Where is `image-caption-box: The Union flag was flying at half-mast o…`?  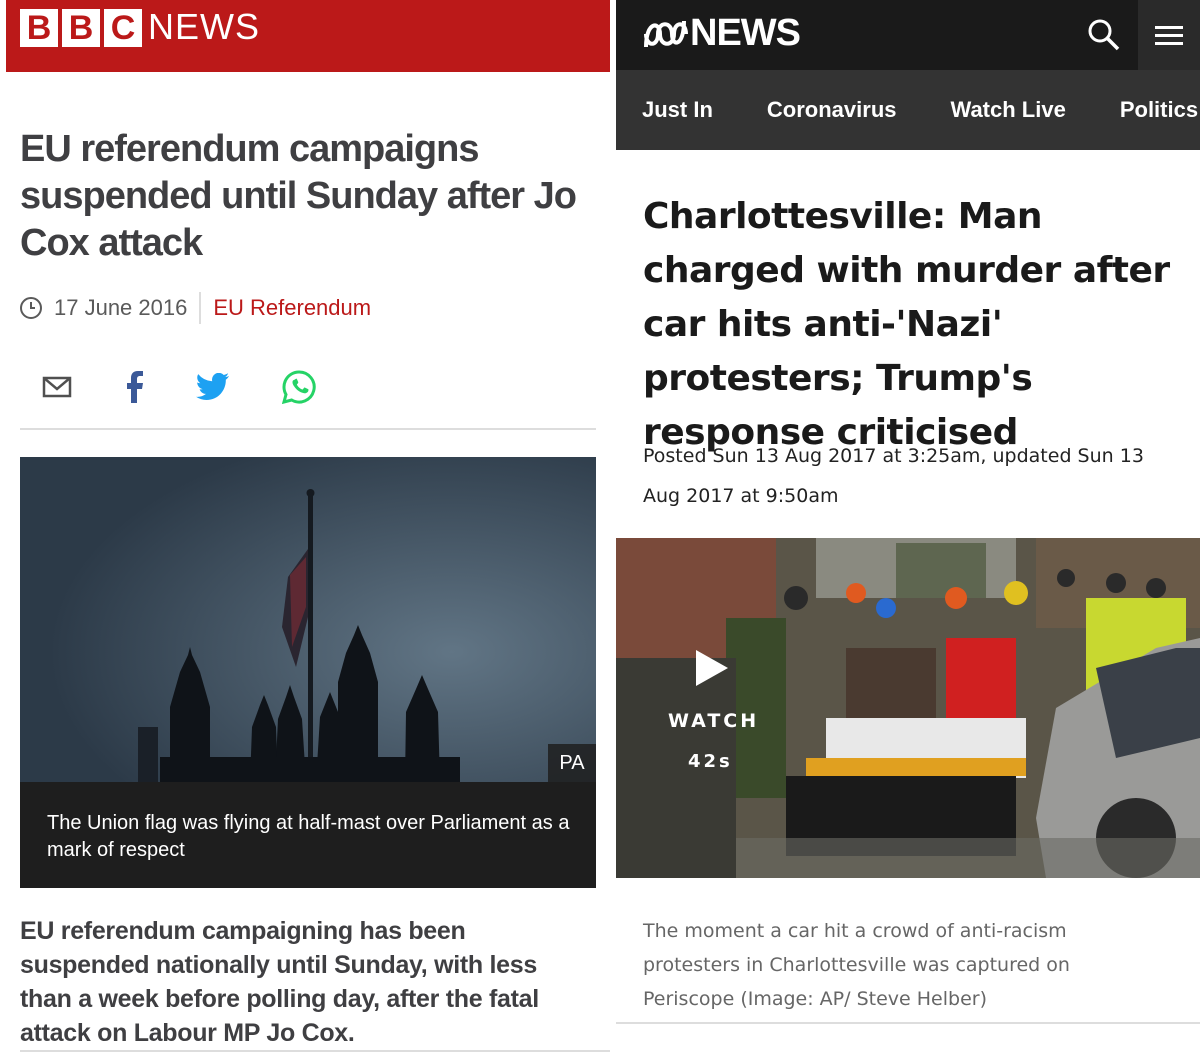 image-caption-box: The Union flag was flying at half-mast o… is located at coordinates (308, 835).